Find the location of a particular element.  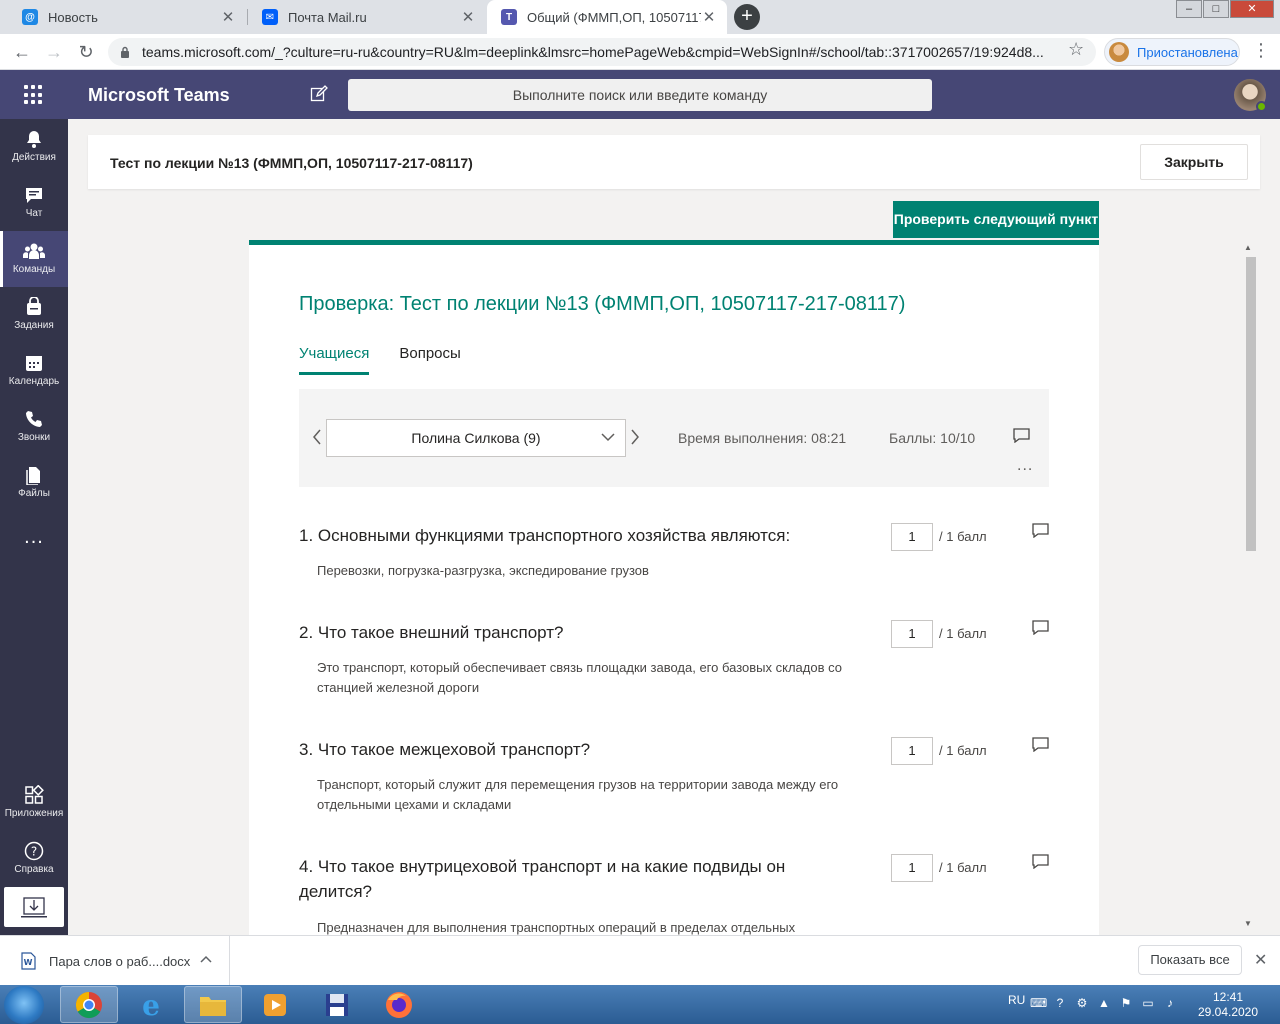

assignments-icon is located at coordinates (34, 306).